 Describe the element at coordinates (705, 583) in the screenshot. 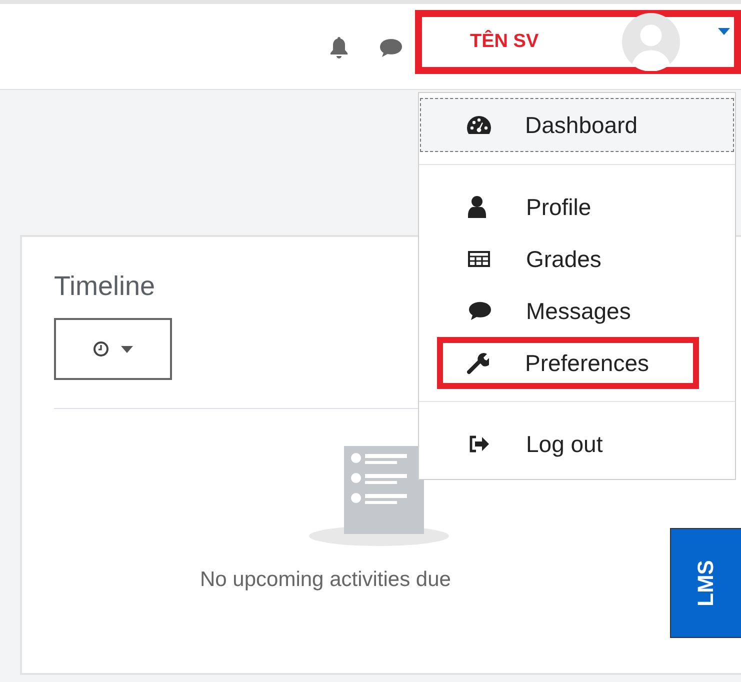

I see `lms-side-tab: LMS` at that location.